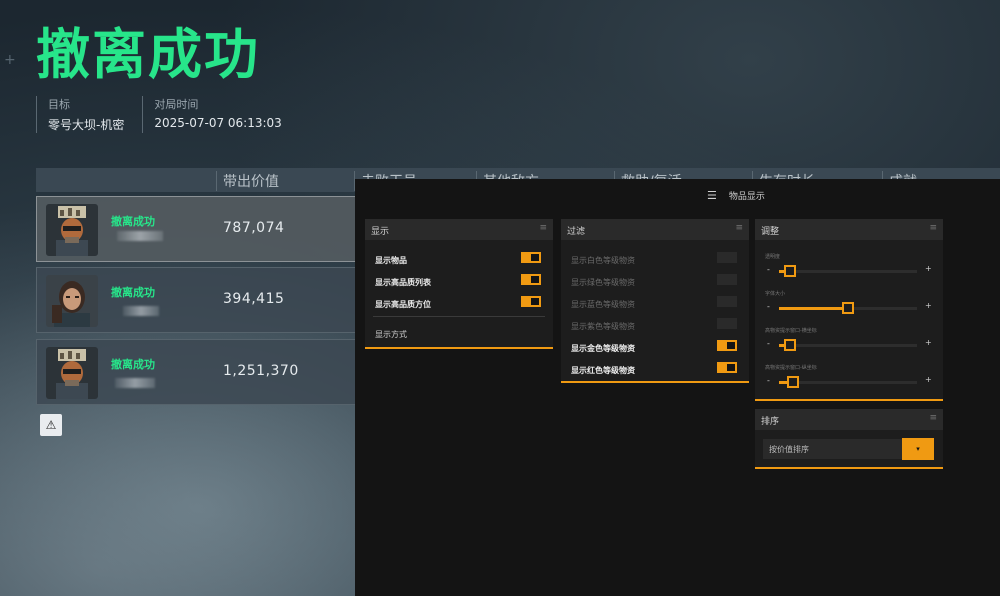 The height and width of the screenshot is (596, 1000). I want to click on col-value: 带出价值, so click(247, 181).